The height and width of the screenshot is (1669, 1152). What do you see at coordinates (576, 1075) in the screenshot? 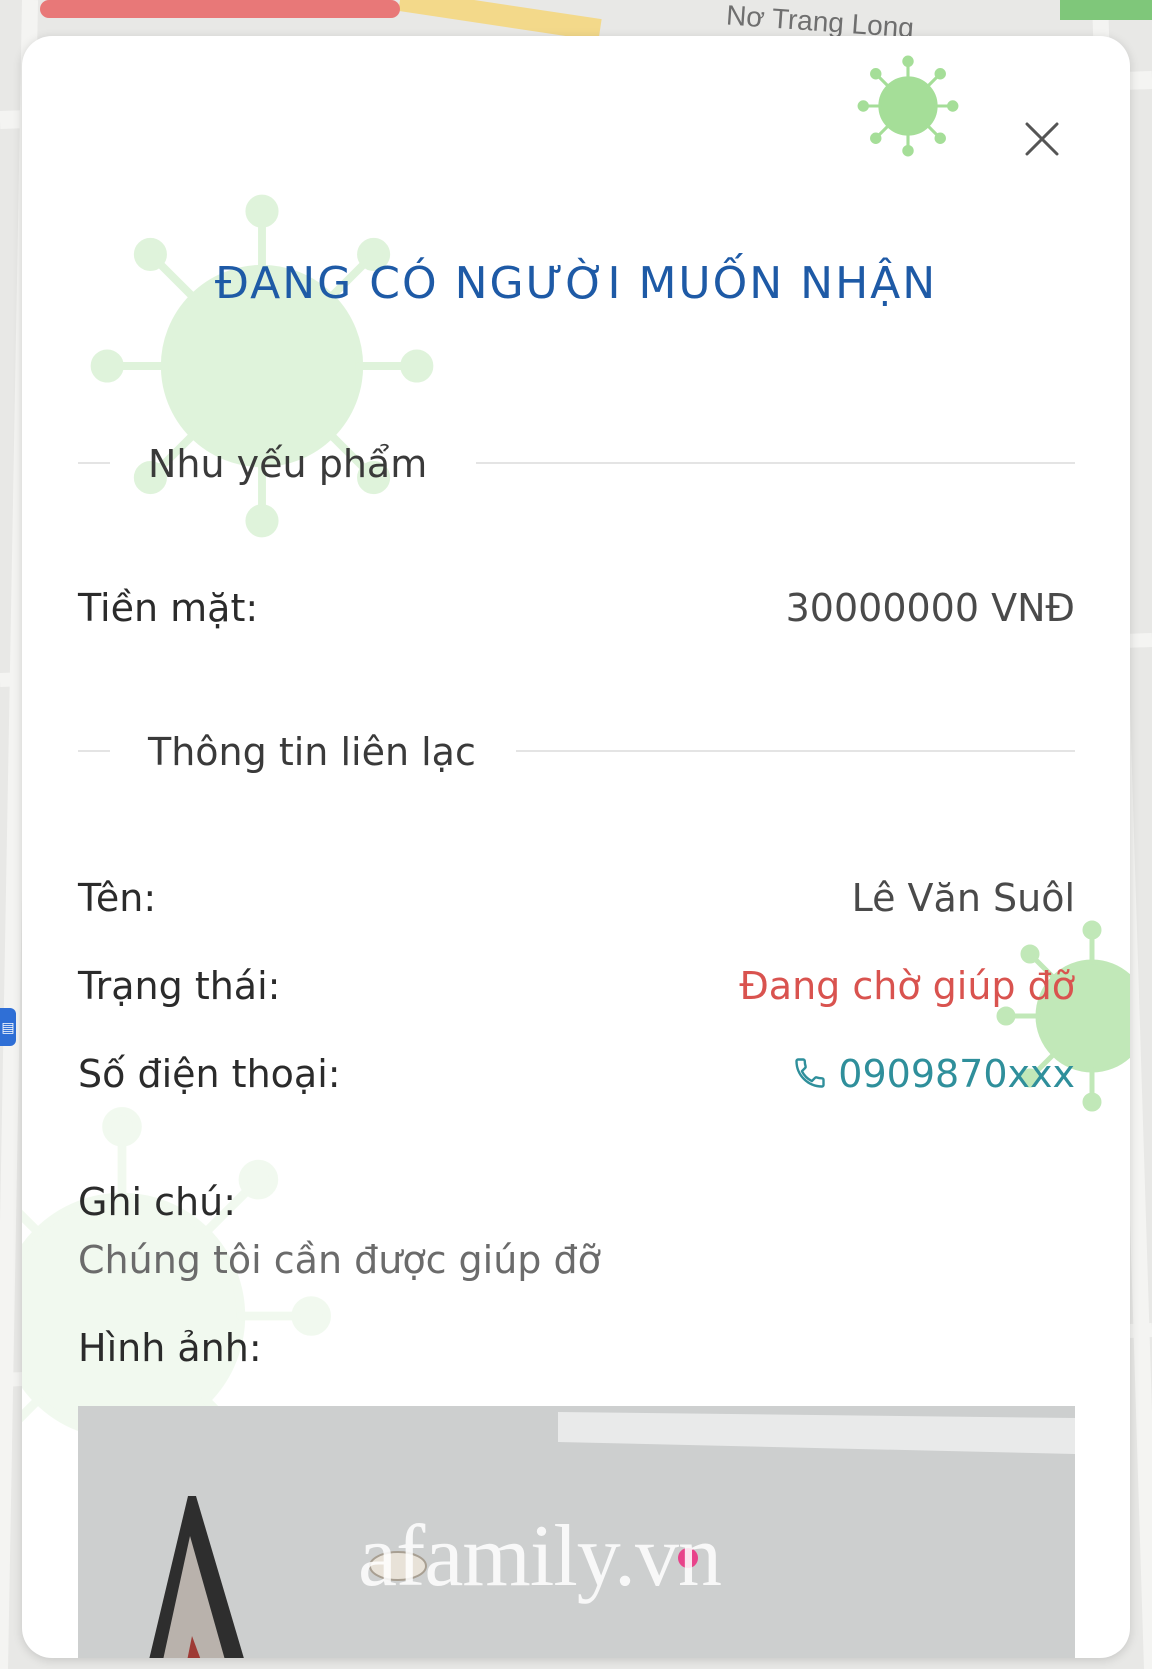
I see `phone-row: Số điện thoại: 0909870xxx` at bounding box center [576, 1075].